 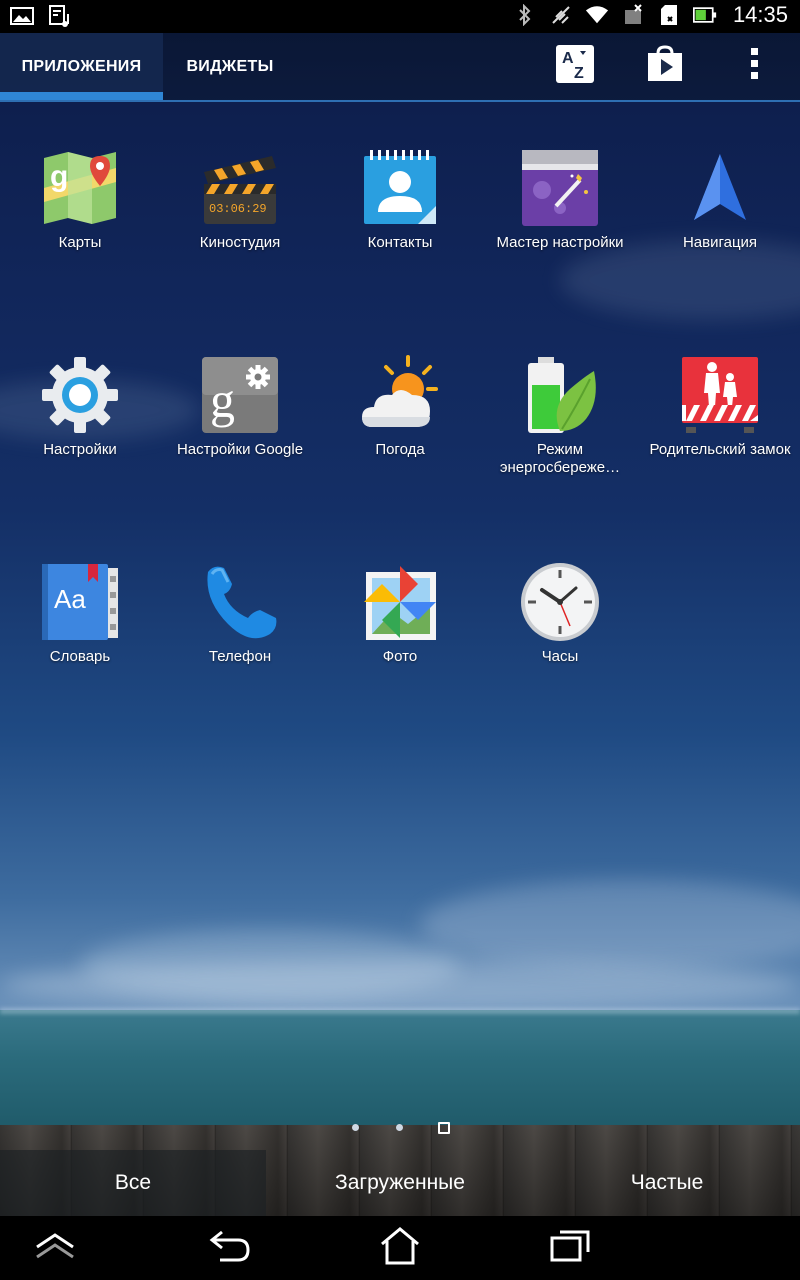 I want to click on sort-az-icon: AZ, so click(x=575, y=66).